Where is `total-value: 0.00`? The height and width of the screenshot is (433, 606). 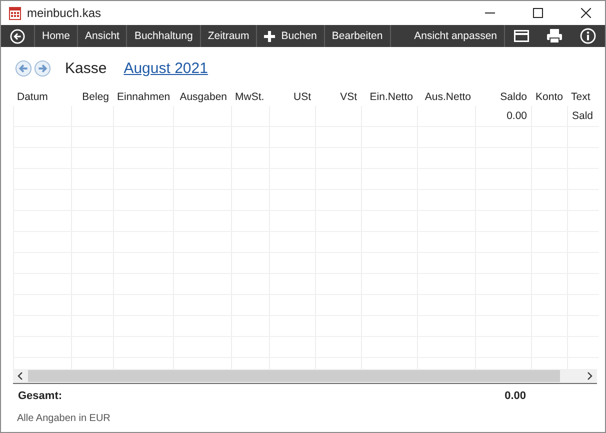 total-value: 0.00 is located at coordinates (515, 396).